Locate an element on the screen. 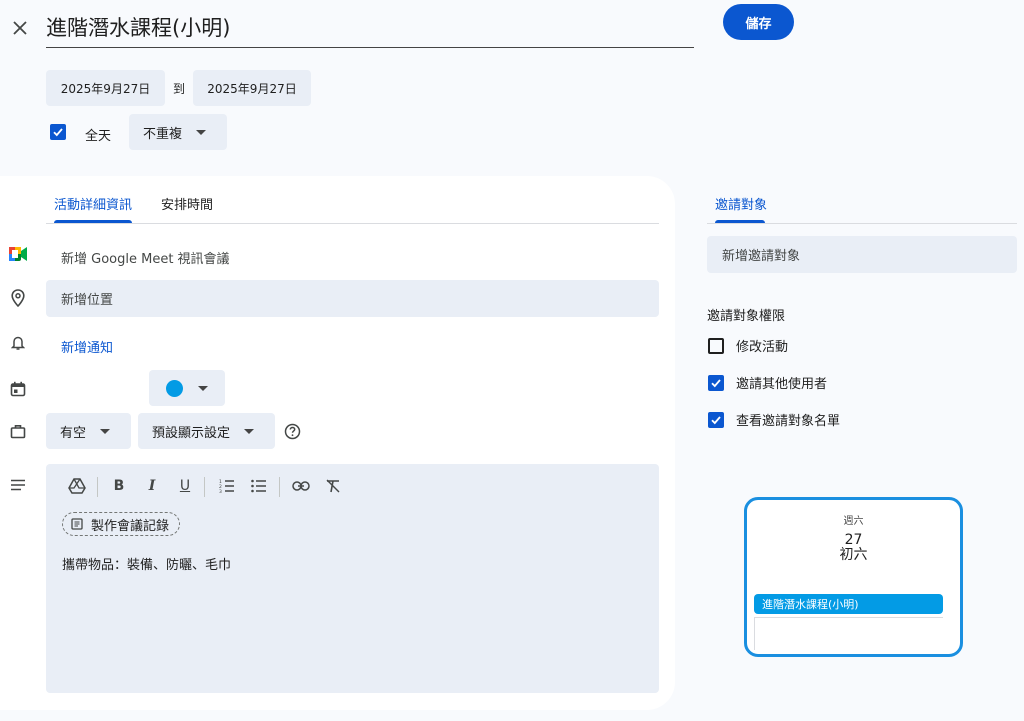 The height and width of the screenshot is (721, 1024). permission-label: 修改活動 is located at coordinates (762, 347).